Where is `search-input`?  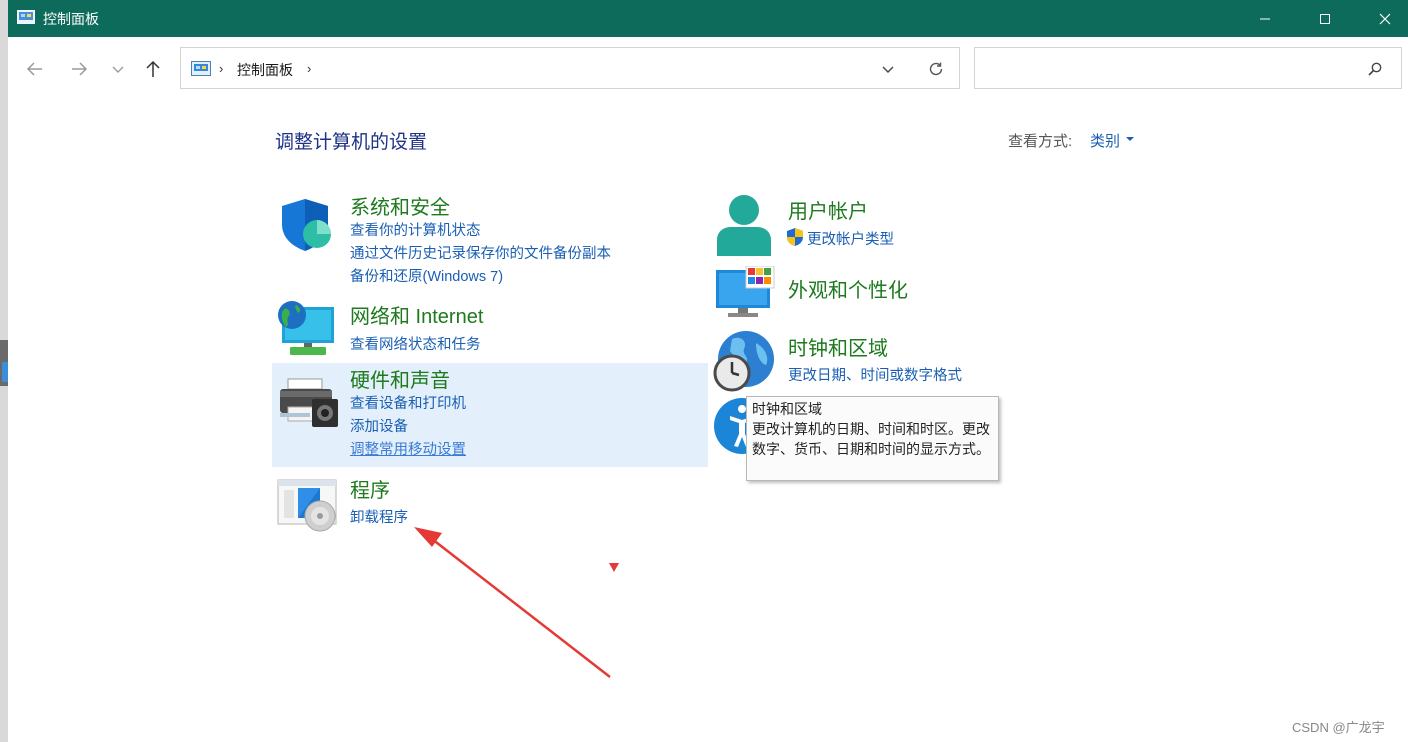 search-input is located at coordinates (1170, 69).